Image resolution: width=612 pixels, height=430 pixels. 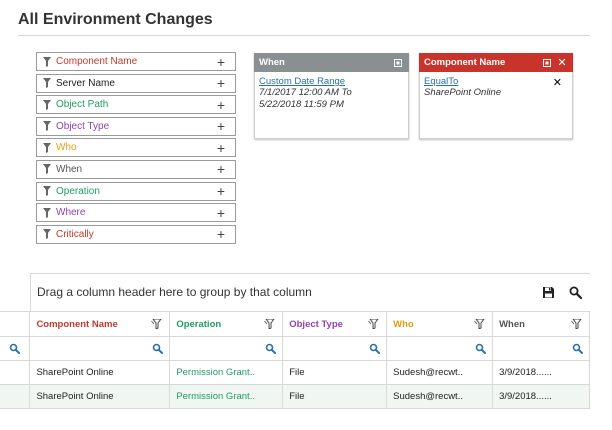 I want to click on filter-item: Who +, so click(x=136, y=148).